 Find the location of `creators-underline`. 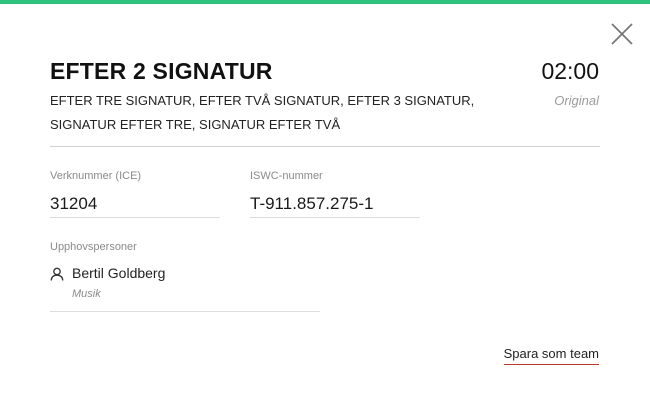

creators-underline is located at coordinates (185, 311).